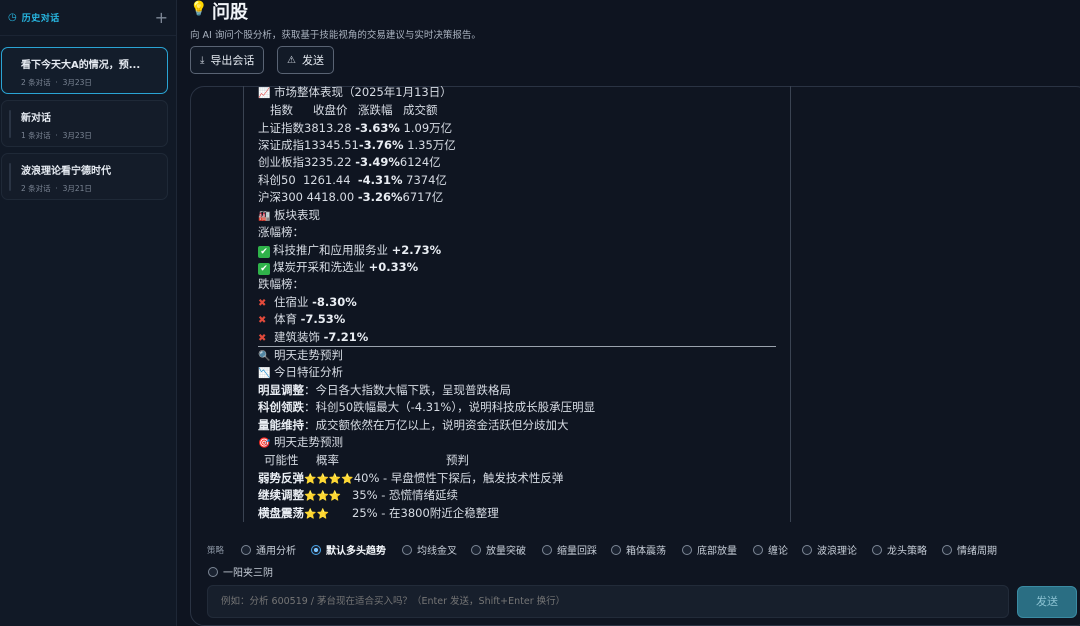  Describe the element at coordinates (358, 495) in the screenshot. I see `table-row: 继续调整⭐⭐⭐ 35% - 恐慌情绪延续` at that location.